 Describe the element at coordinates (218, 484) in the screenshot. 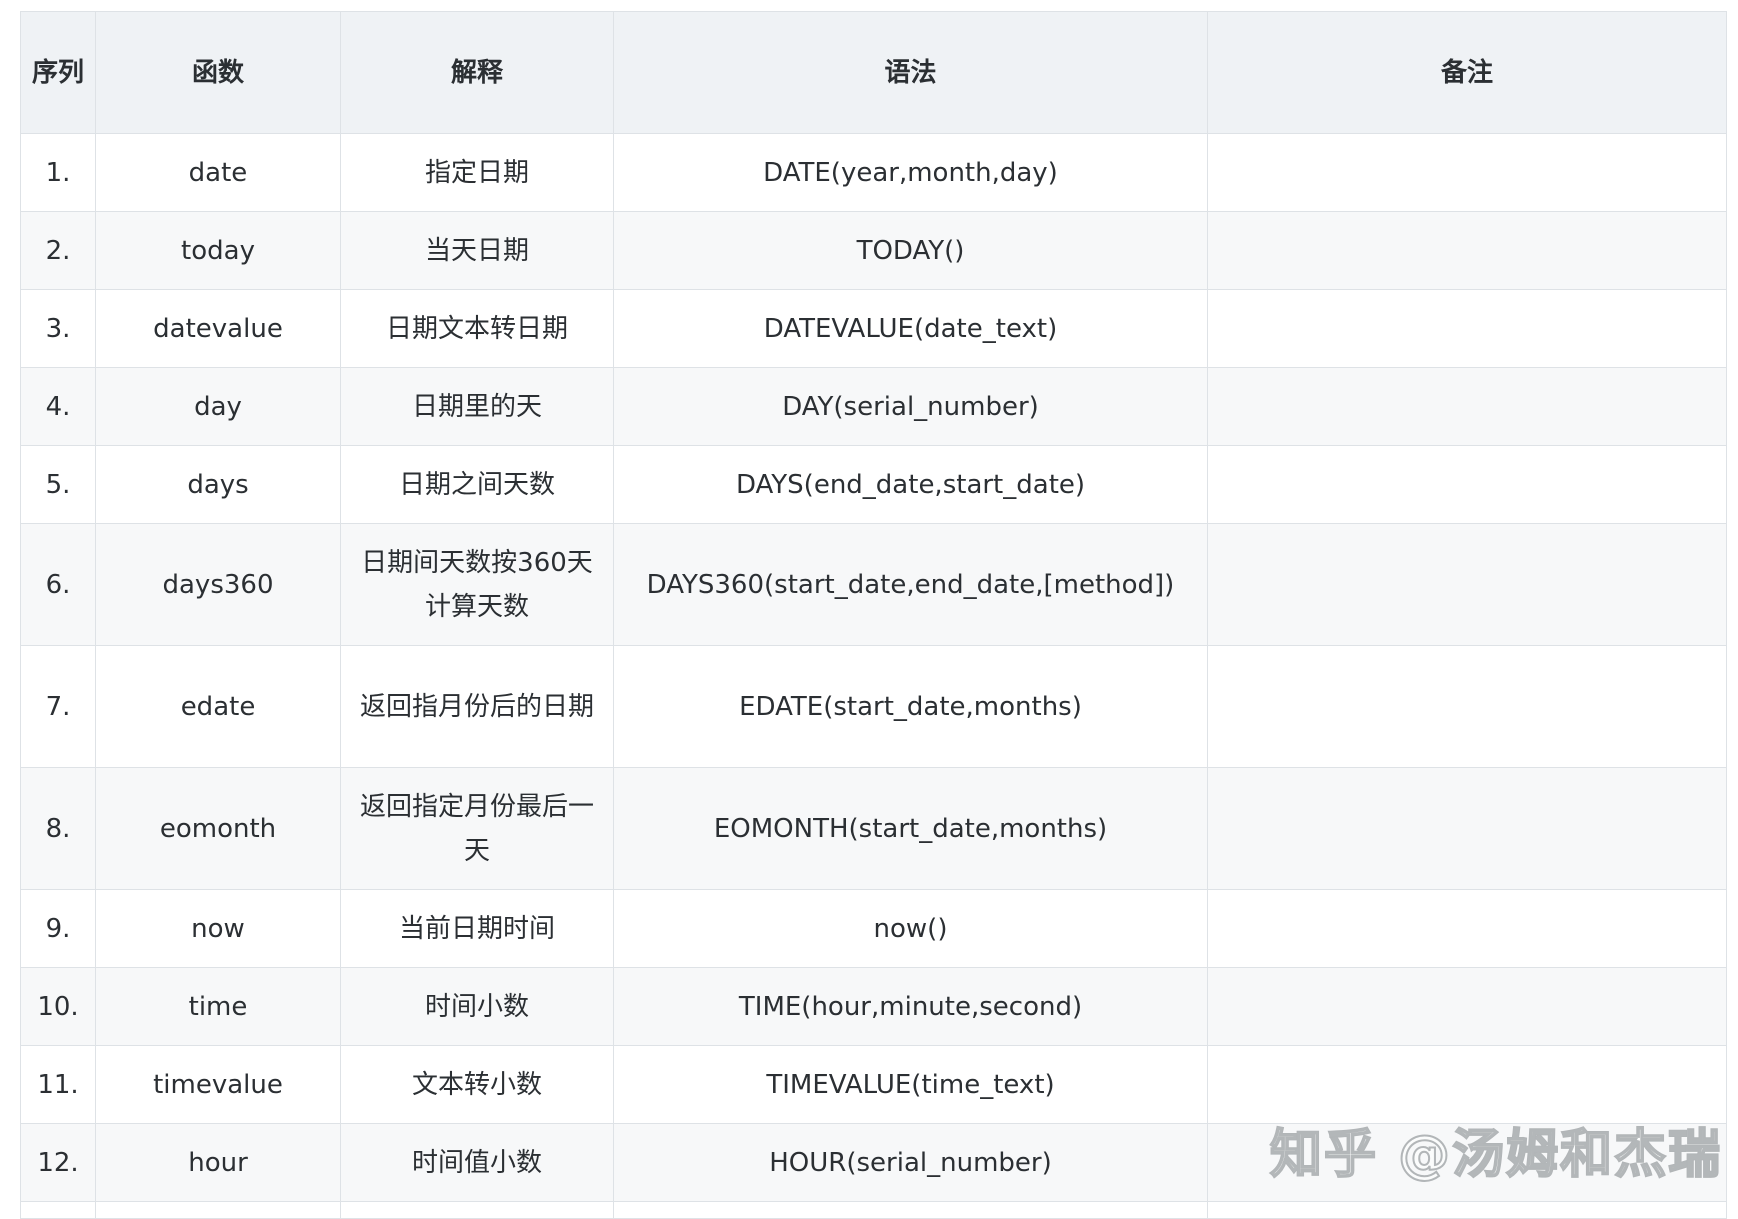

I see `cell-function: days` at that location.